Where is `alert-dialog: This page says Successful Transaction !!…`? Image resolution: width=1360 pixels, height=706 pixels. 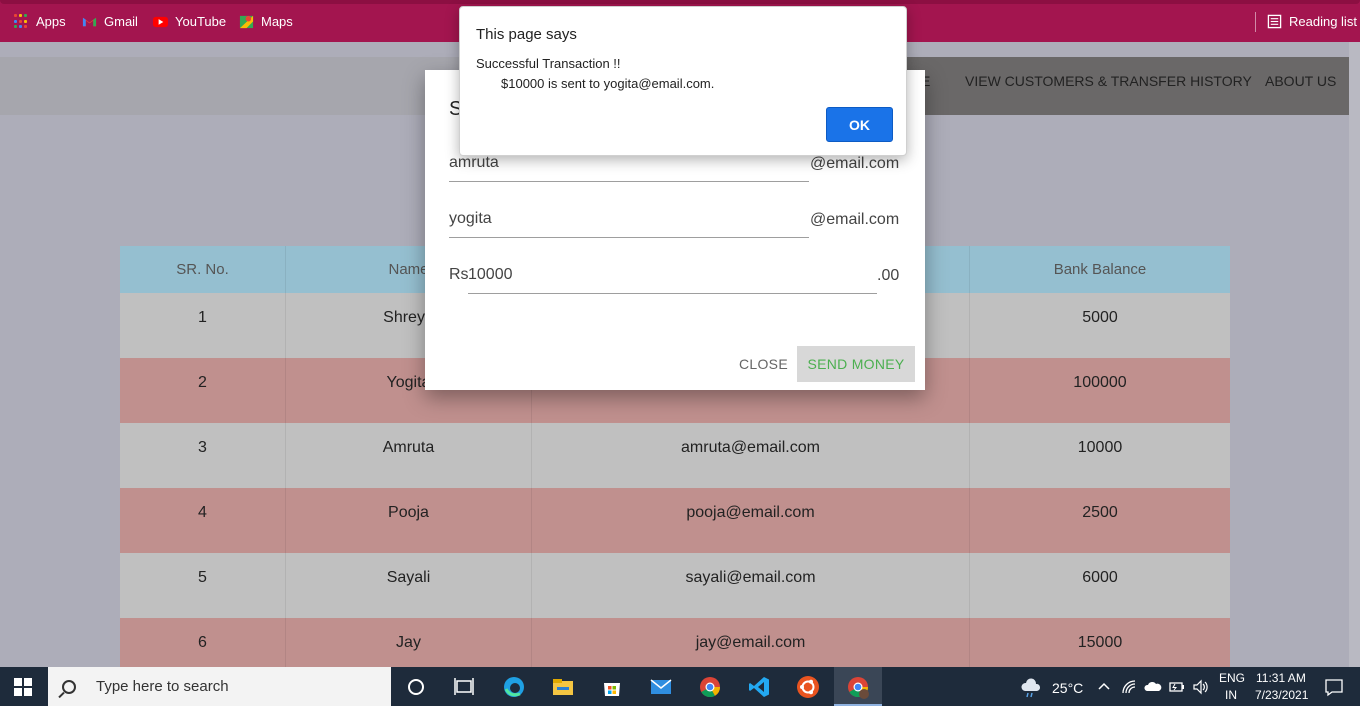 alert-dialog: This page says Successful Transaction !!… is located at coordinates (683, 81).